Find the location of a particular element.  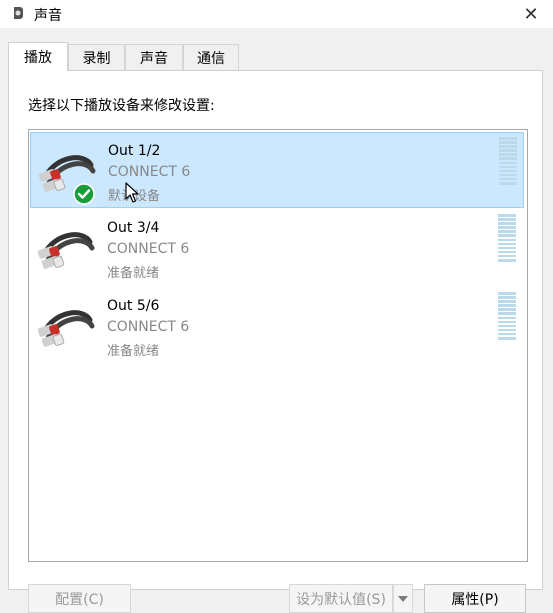

properties-button: 属性(P) is located at coordinates (475, 598).